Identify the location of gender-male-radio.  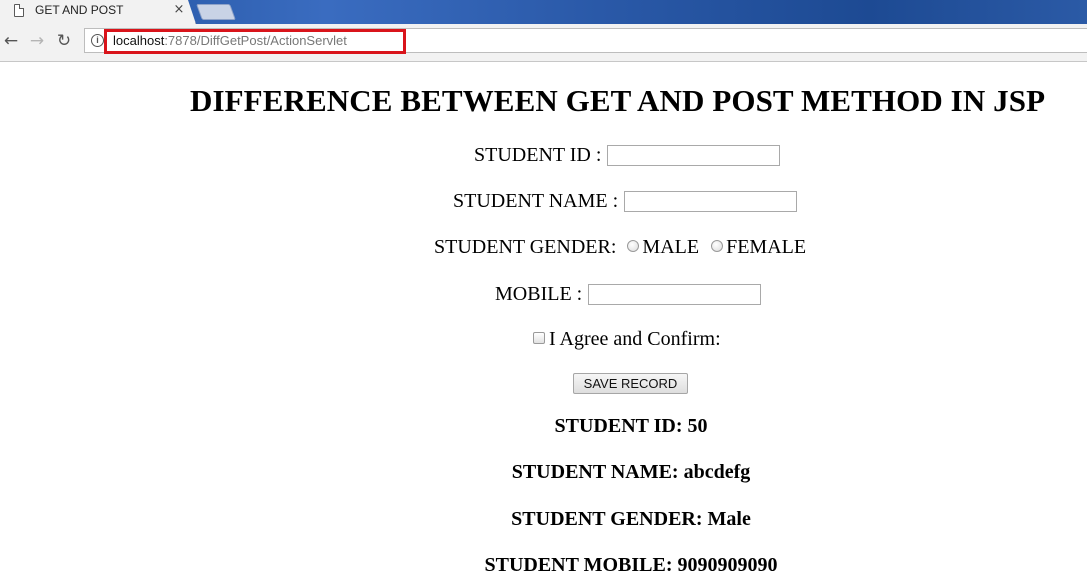
(633, 246).